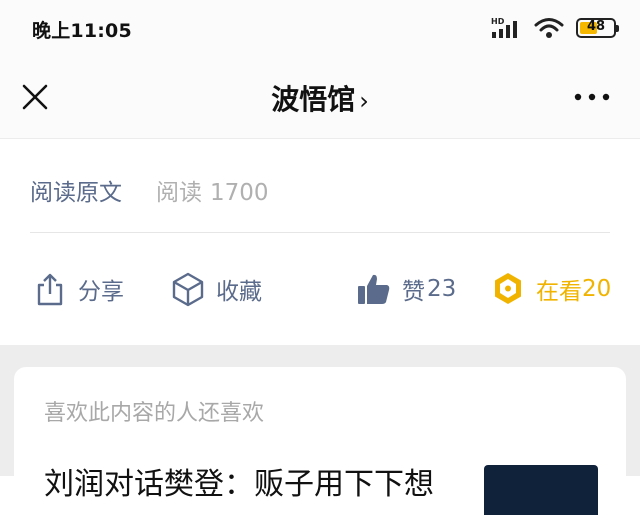  Describe the element at coordinates (508, 288) in the screenshot. I see `watching-flower-icon` at that location.